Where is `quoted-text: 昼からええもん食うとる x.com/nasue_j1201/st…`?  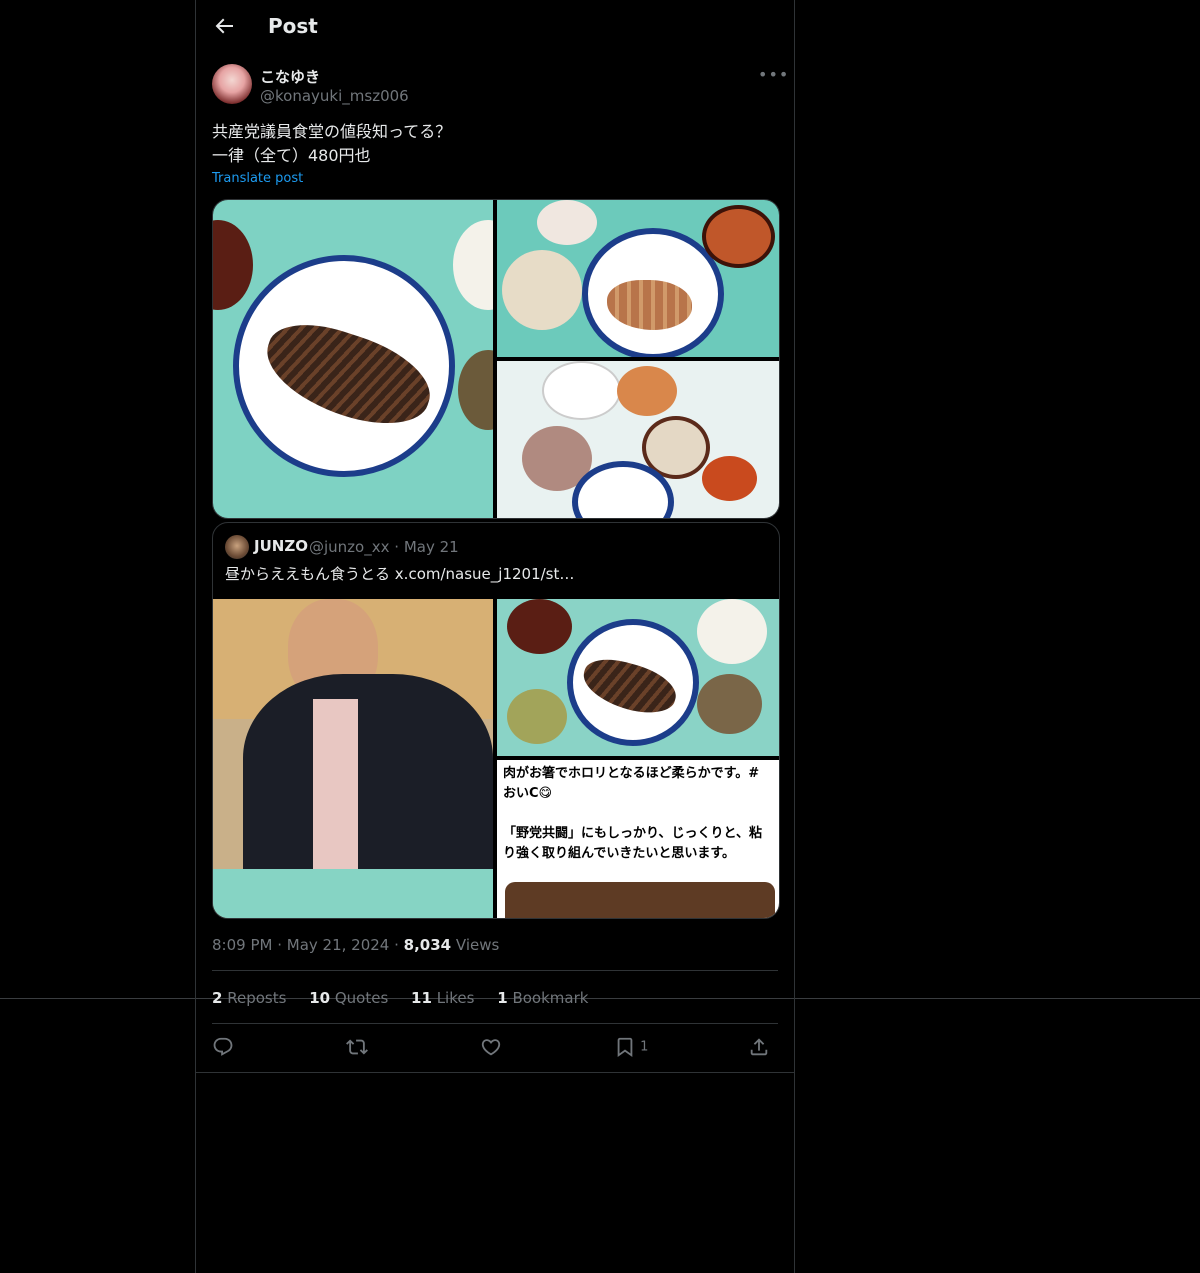 quoted-text: 昼からええもん食うとる x.com/nasue_j1201/st… is located at coordinates (399, 573).